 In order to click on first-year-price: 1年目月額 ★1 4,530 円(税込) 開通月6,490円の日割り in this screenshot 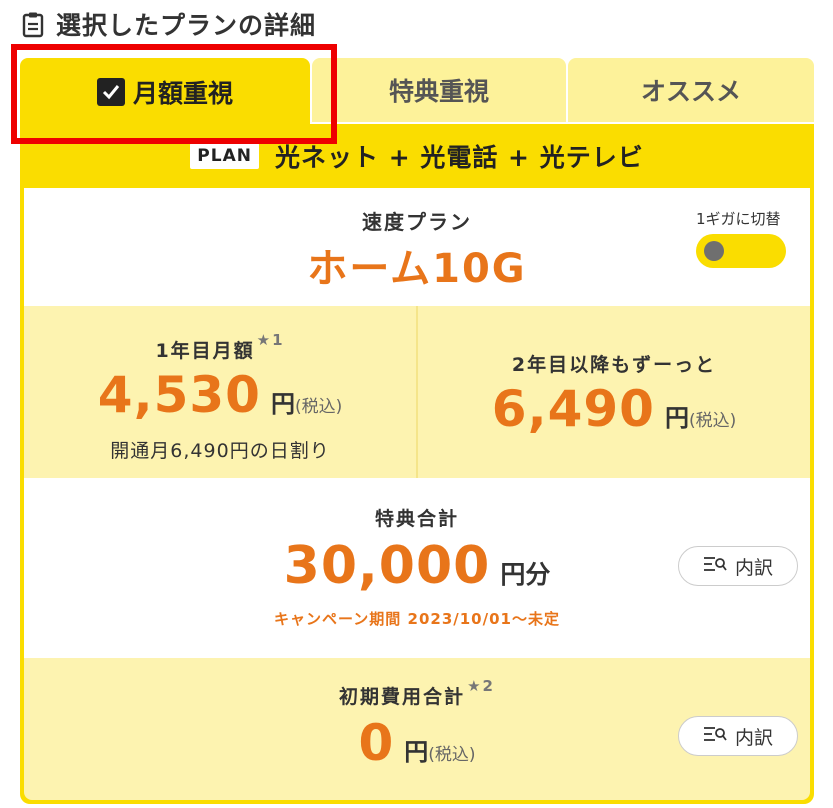, I will do `click(220, 392)`.